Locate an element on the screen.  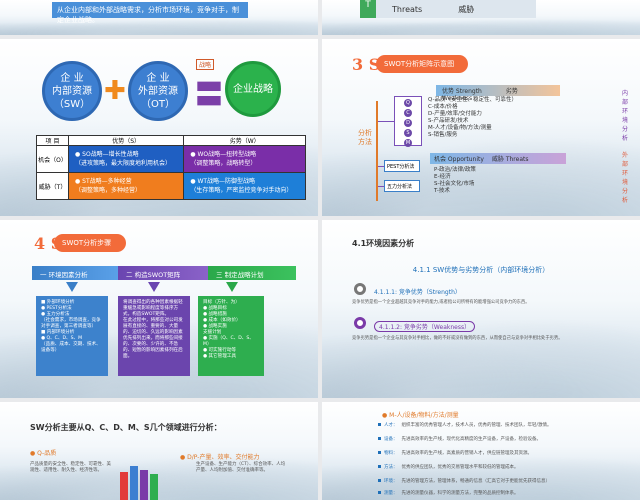
external-env-label: 外部环境分析 is located at coordinates (625, 178).